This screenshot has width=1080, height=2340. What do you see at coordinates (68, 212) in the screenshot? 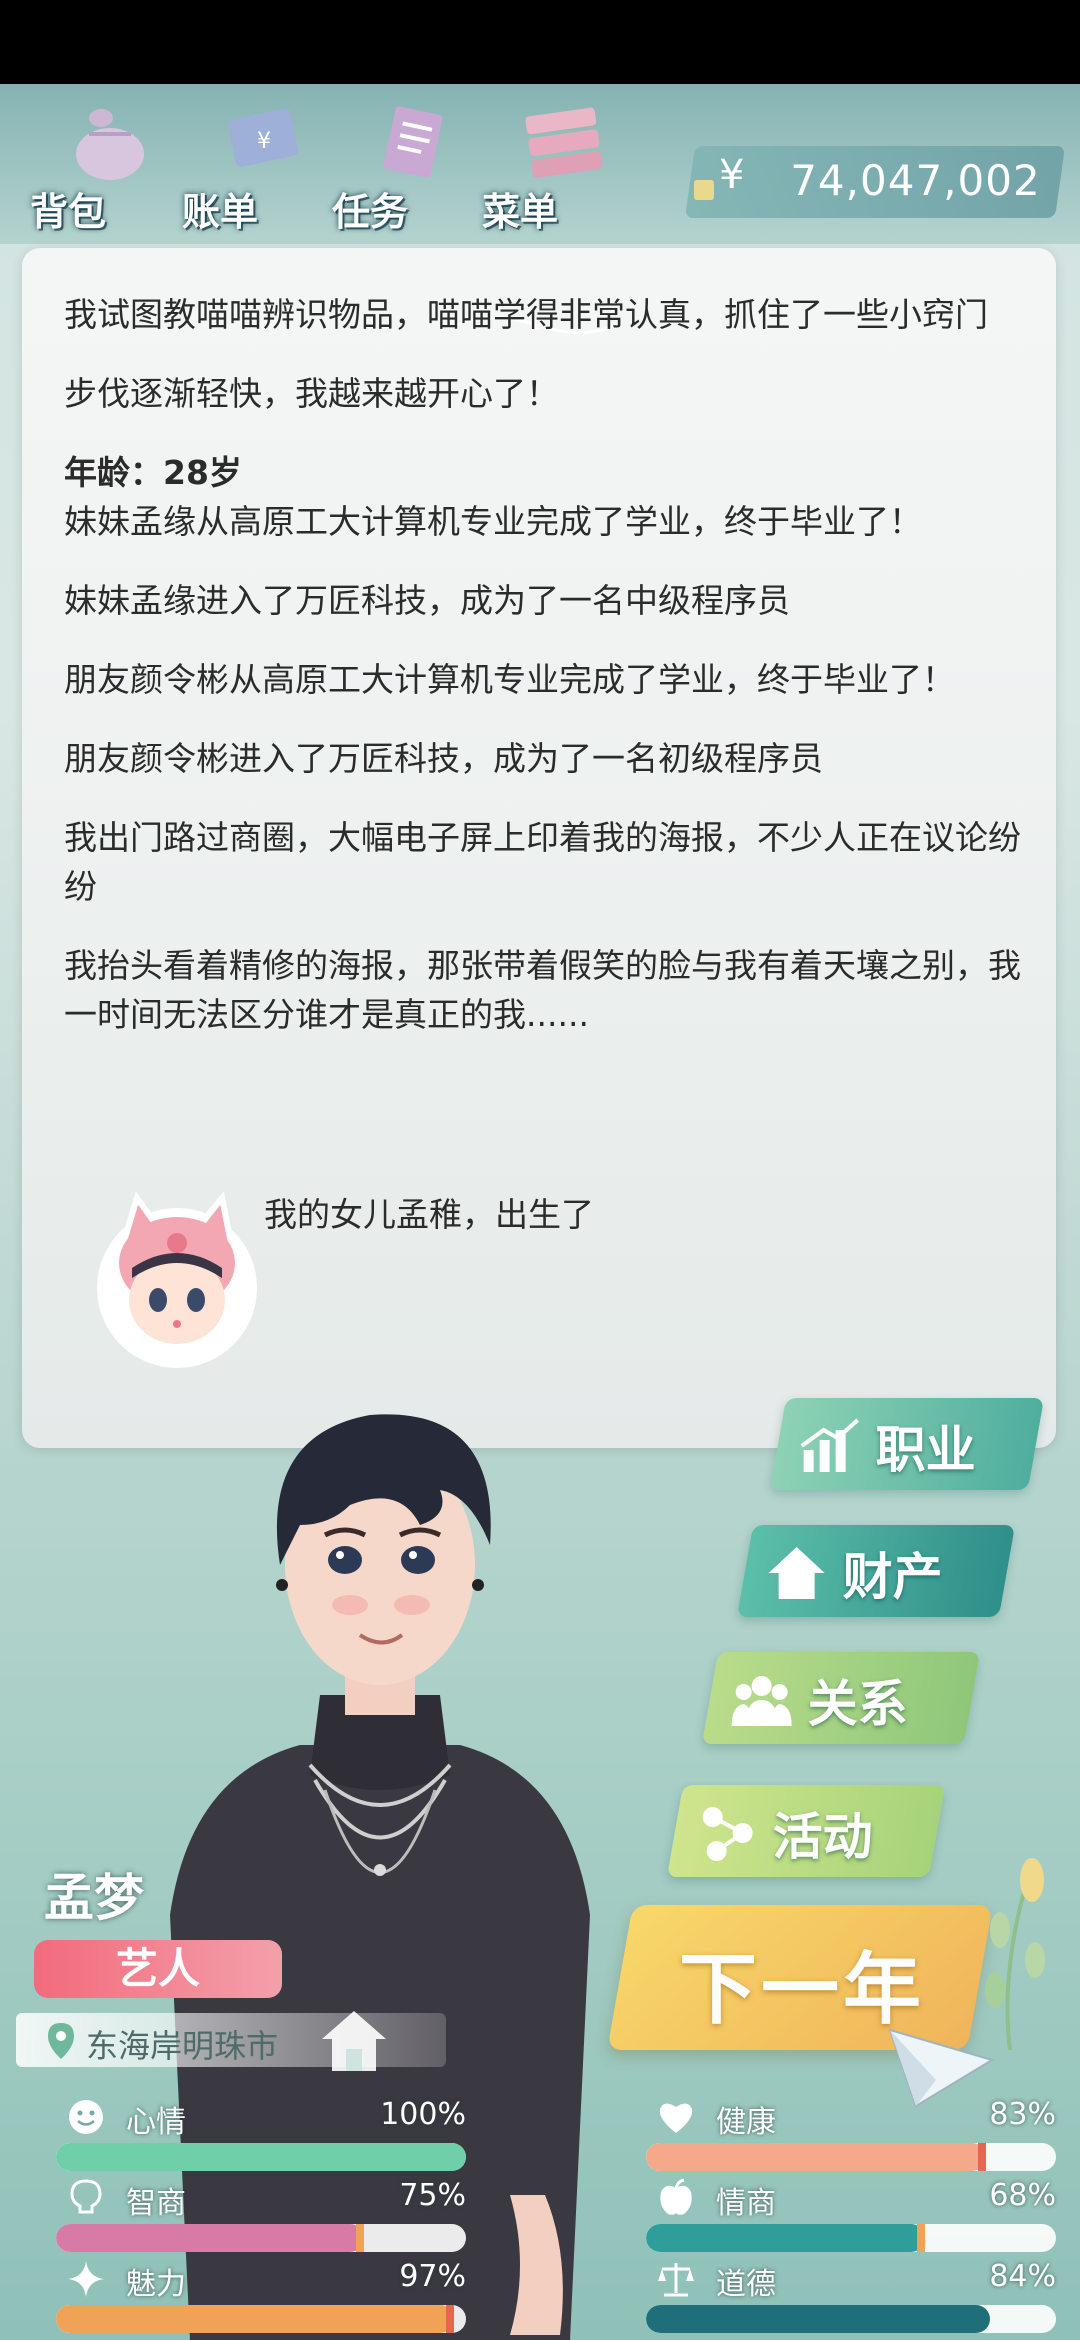
I see `bag-label: 背包` at bounding box center [68, 212].